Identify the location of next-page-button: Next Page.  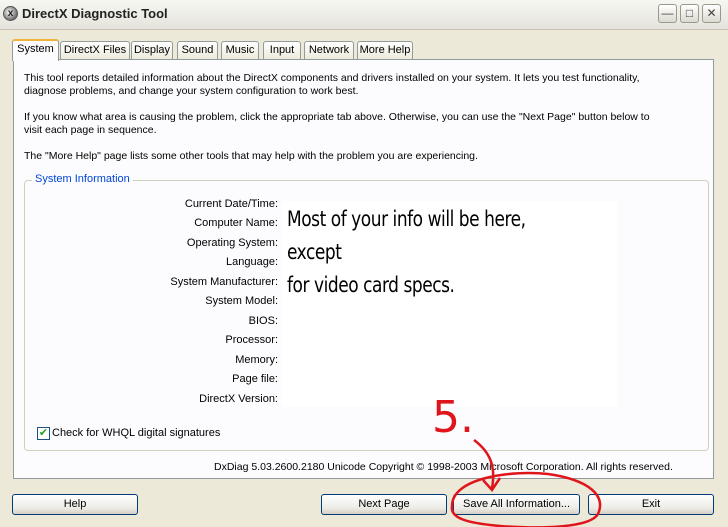
(384, 504).